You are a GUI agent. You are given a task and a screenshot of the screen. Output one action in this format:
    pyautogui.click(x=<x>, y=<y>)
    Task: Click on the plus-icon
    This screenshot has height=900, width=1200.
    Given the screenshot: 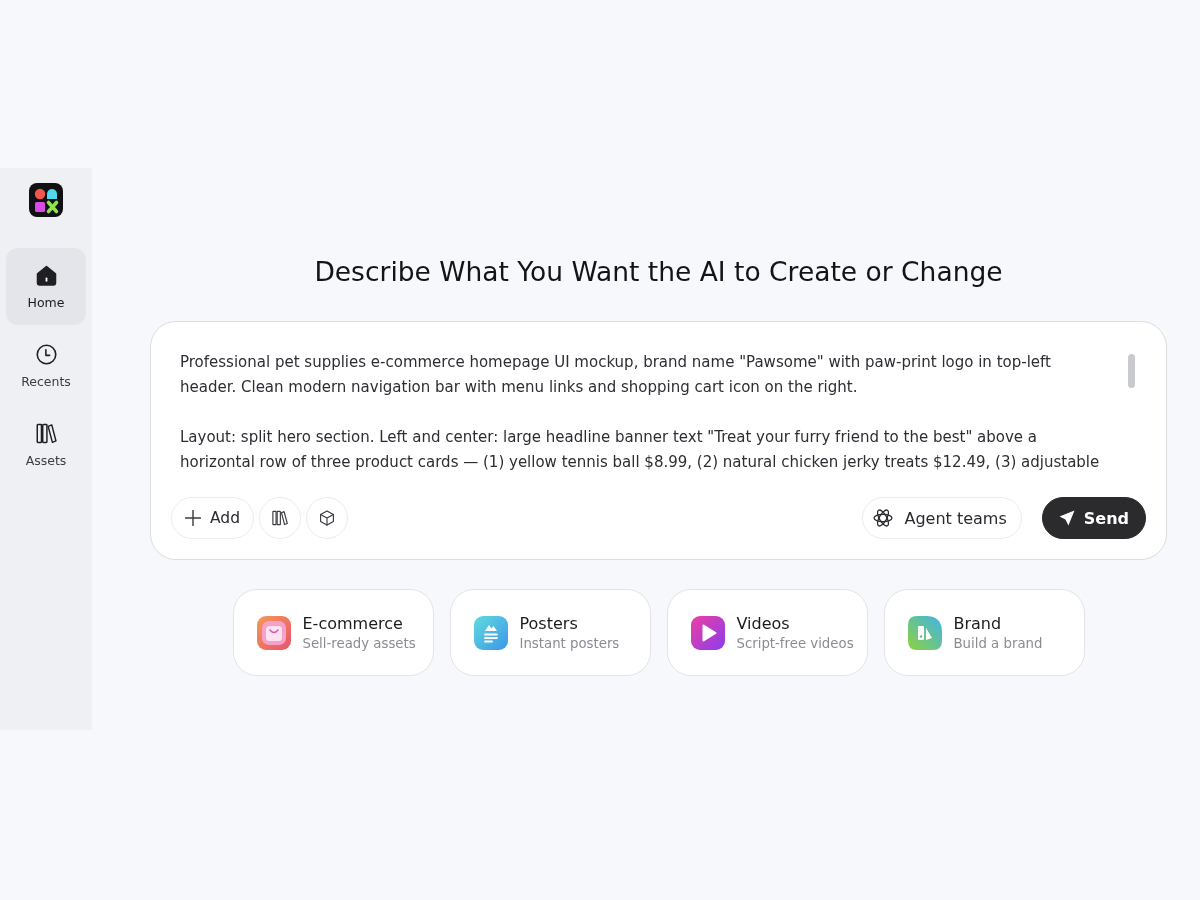 What is the action you would take?
    pyautogui.click(x=193, y=518)
    